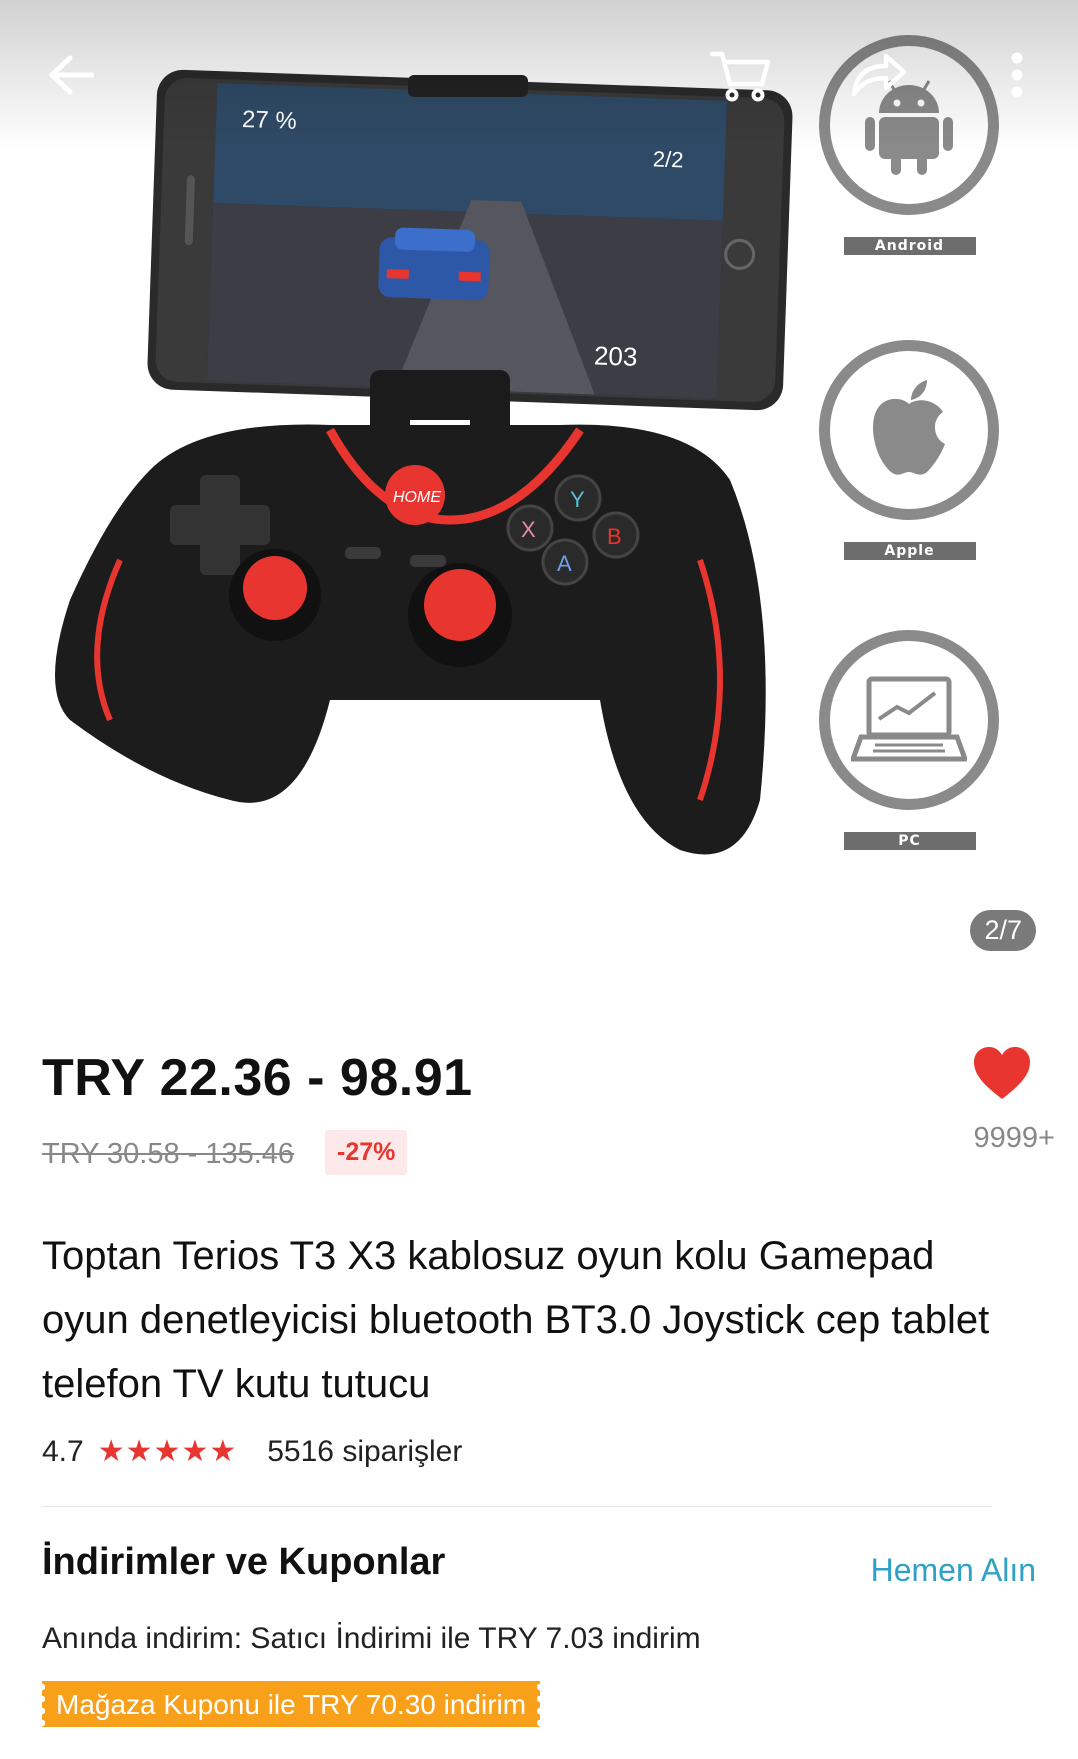  What do you see at coordinates (614, 536) in the screenshot?
I see `svg-text: B` at bounding box center [614, 536].